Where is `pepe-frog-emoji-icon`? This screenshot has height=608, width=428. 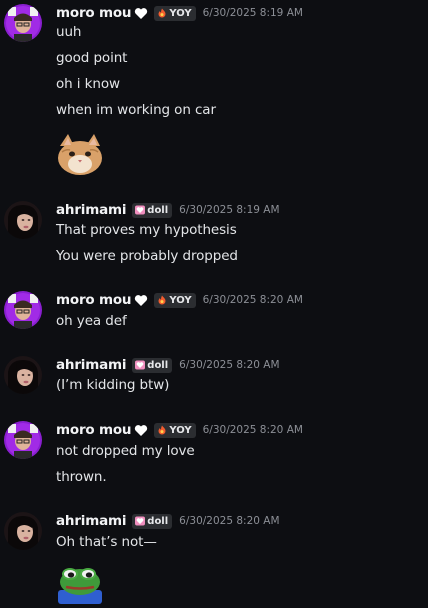 pepe-frog-emoji-icon is located at coordinates (80, 583).